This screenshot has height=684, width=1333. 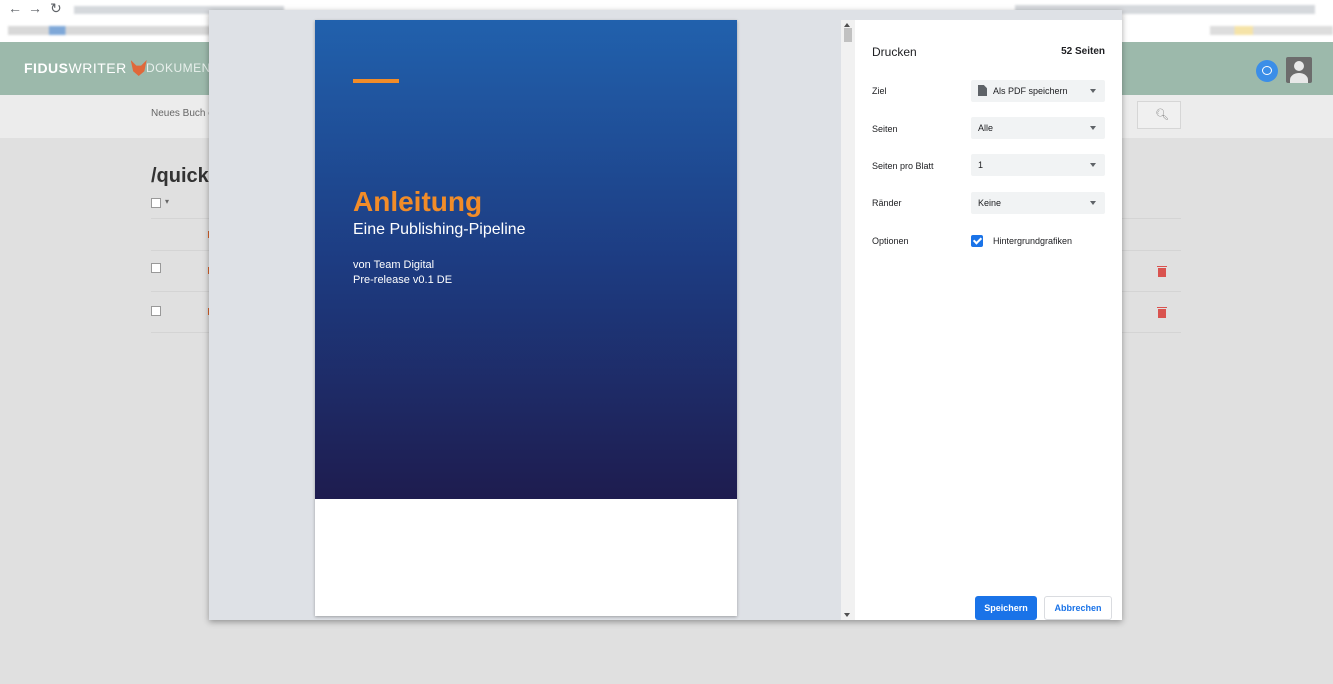 What do you see at coordinates (1038, 165) in the screenshot?
I see `pages-per-sheet-select: 1` at bounding box center [1038, 165].